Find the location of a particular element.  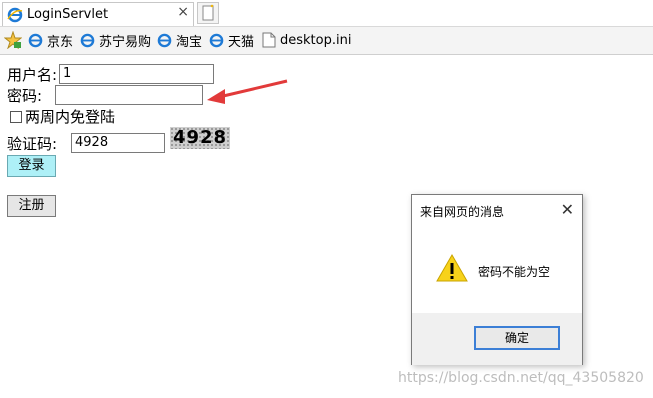

warning-icon is located at coordinates (452, 269).